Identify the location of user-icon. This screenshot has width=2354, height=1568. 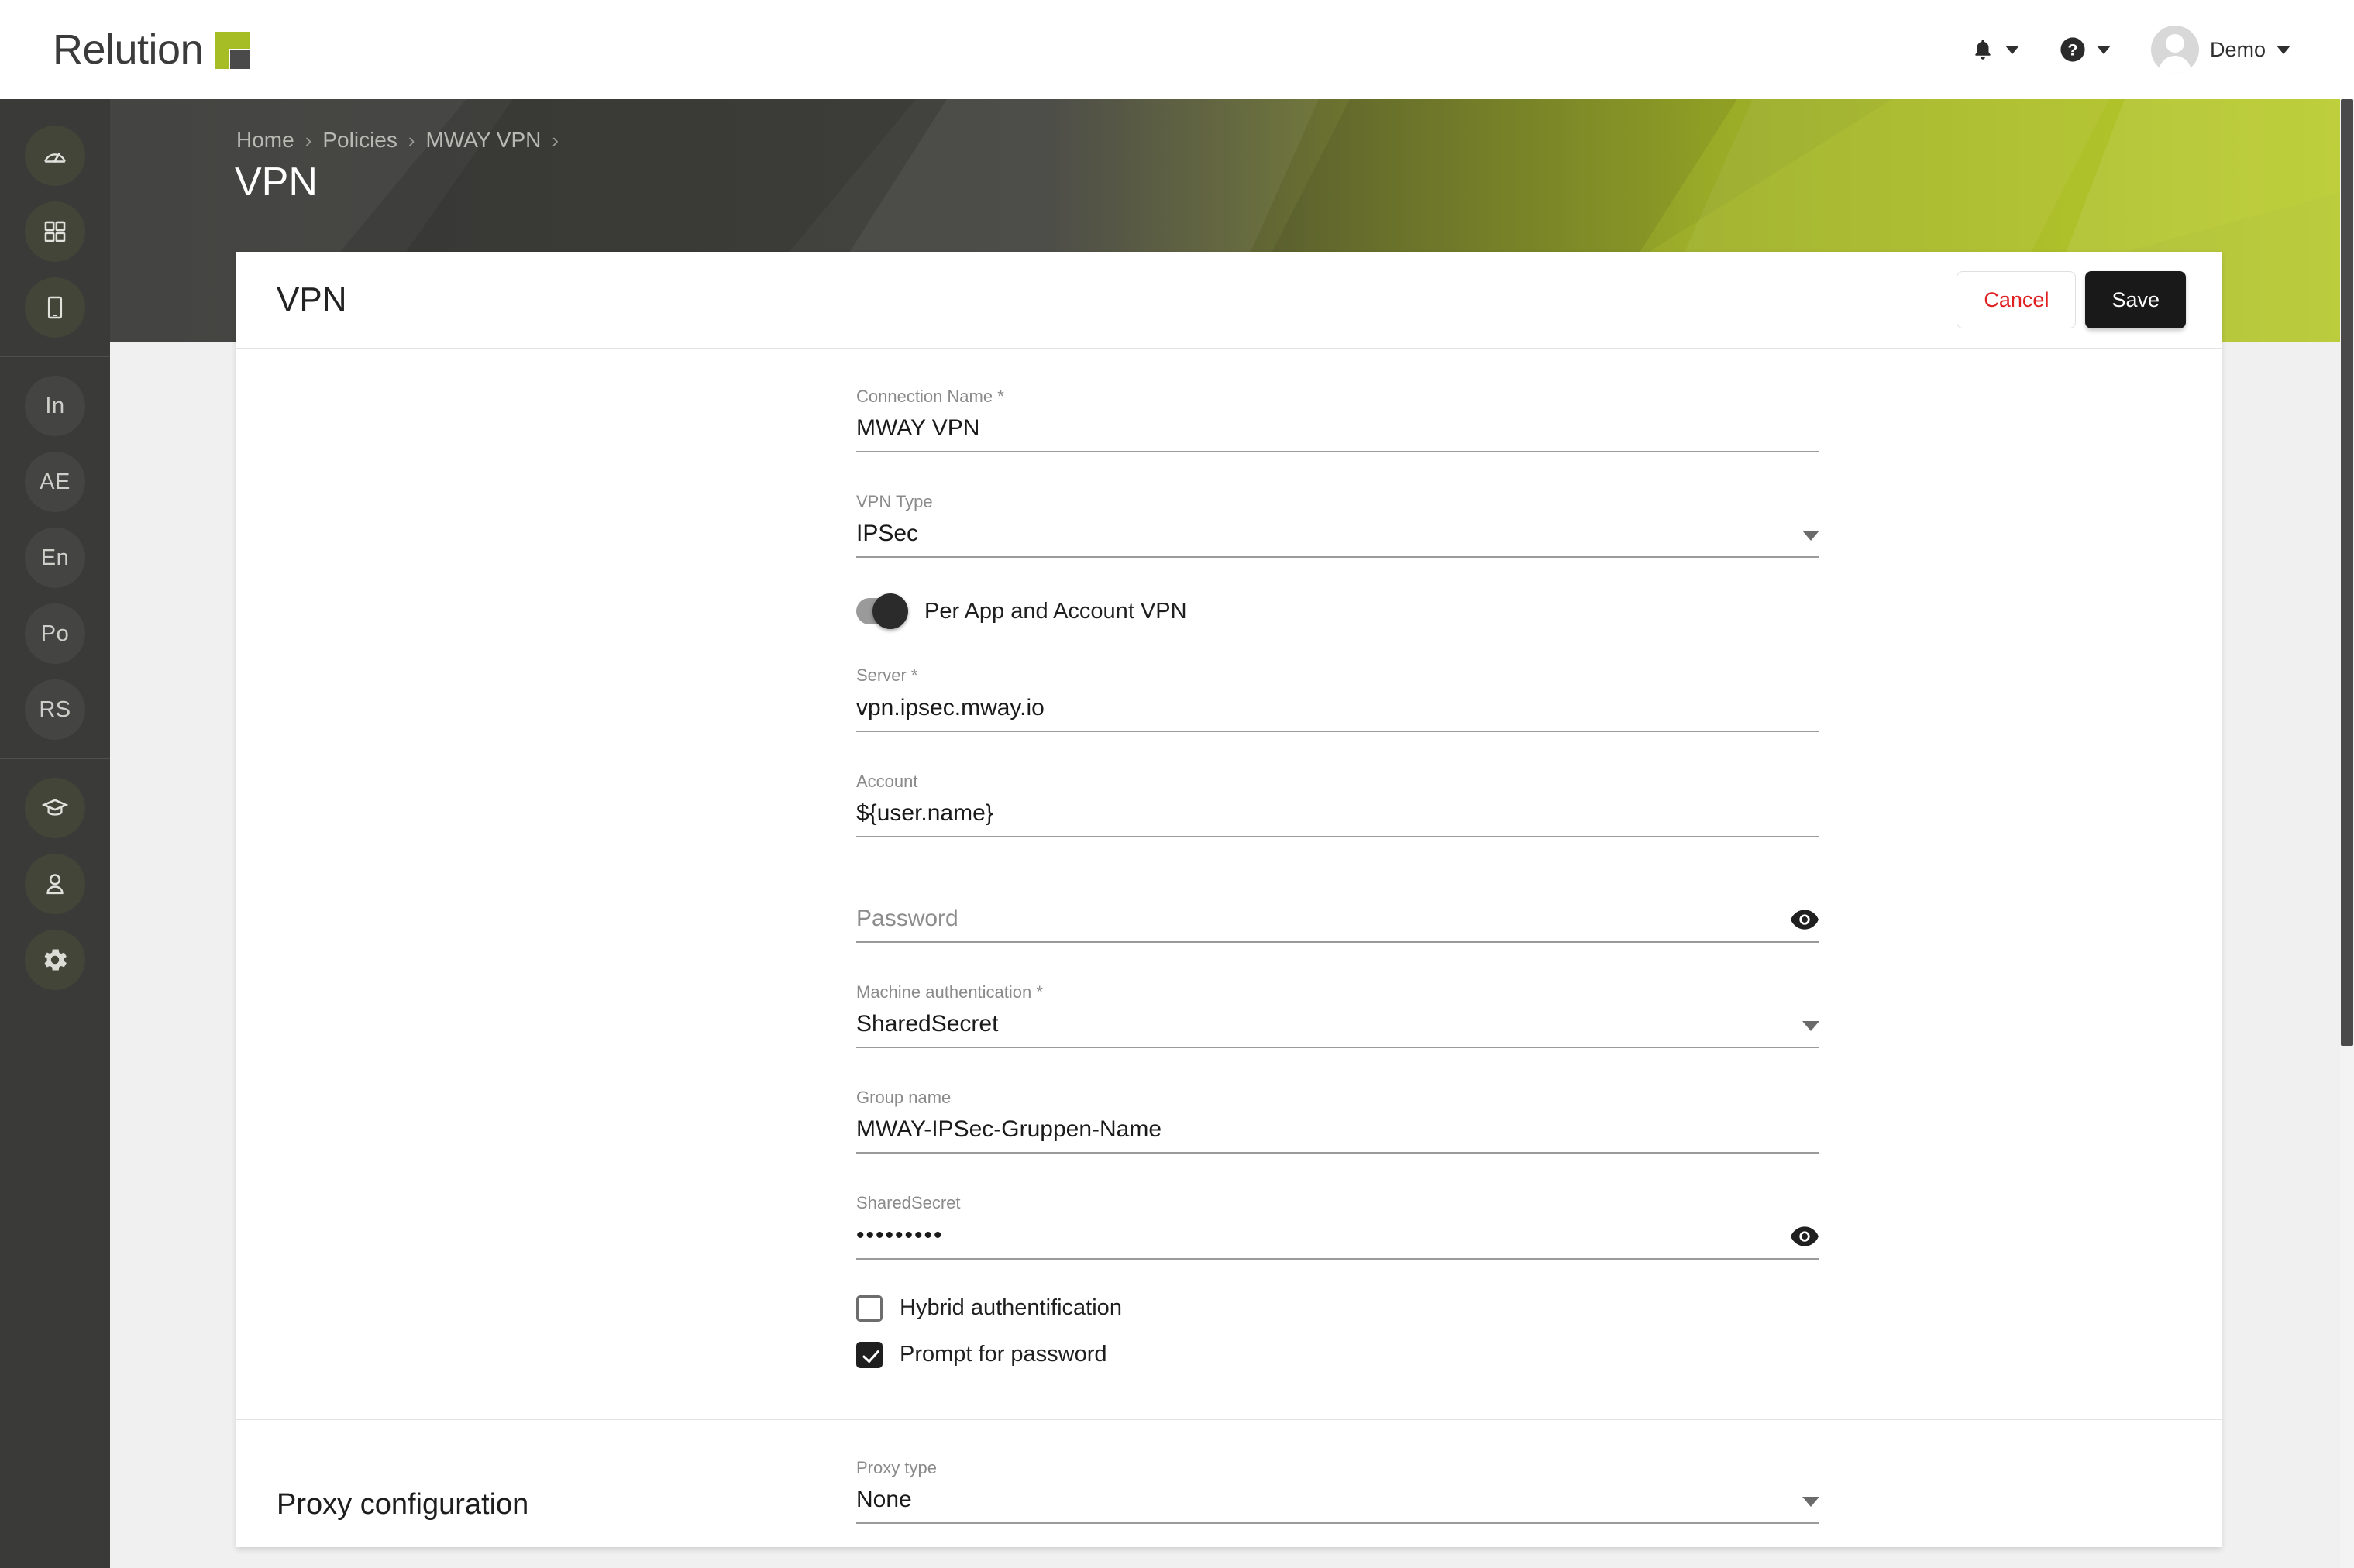
(55, 884).